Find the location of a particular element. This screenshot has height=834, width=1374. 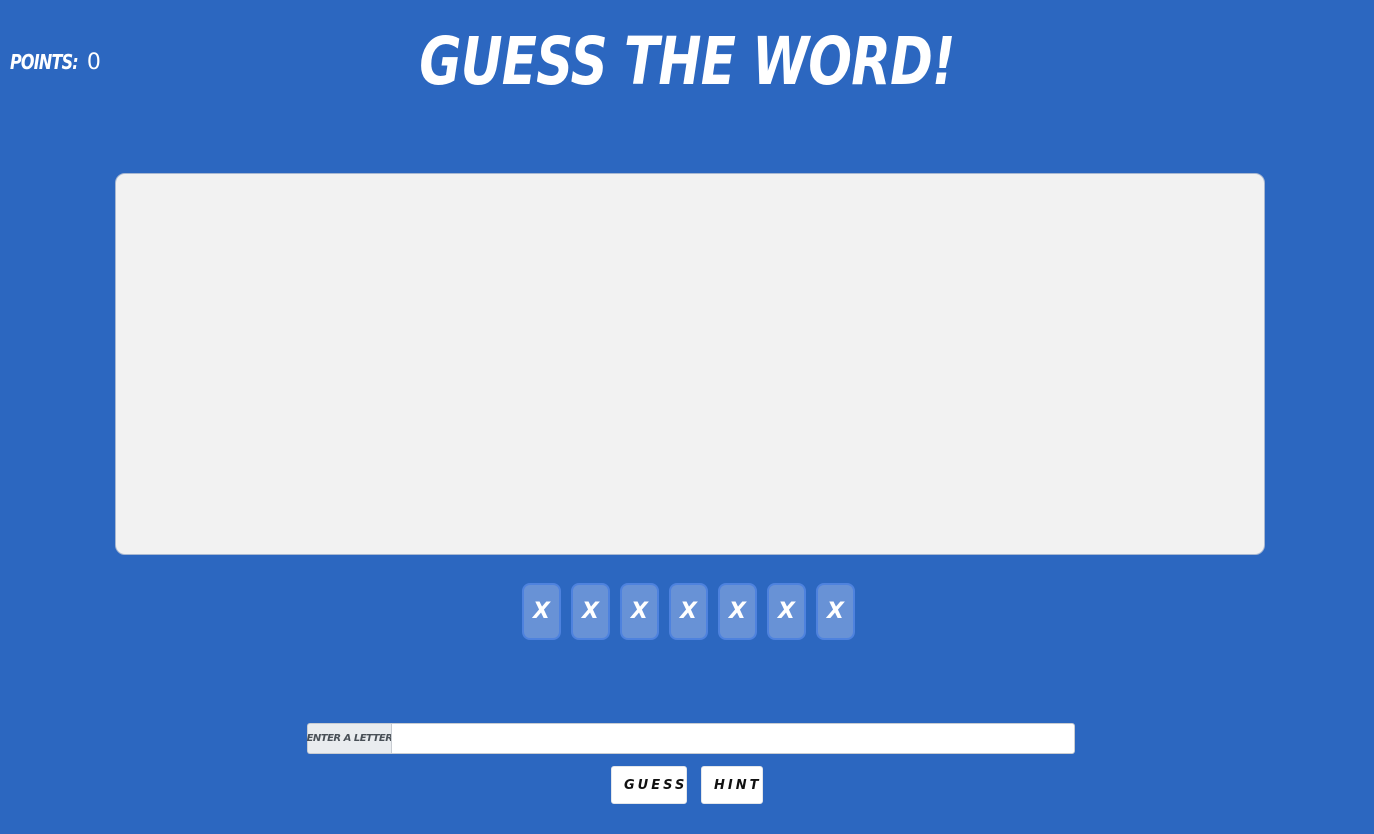

action-buttons: GUESS HINT is located at coordinates (687, 785).